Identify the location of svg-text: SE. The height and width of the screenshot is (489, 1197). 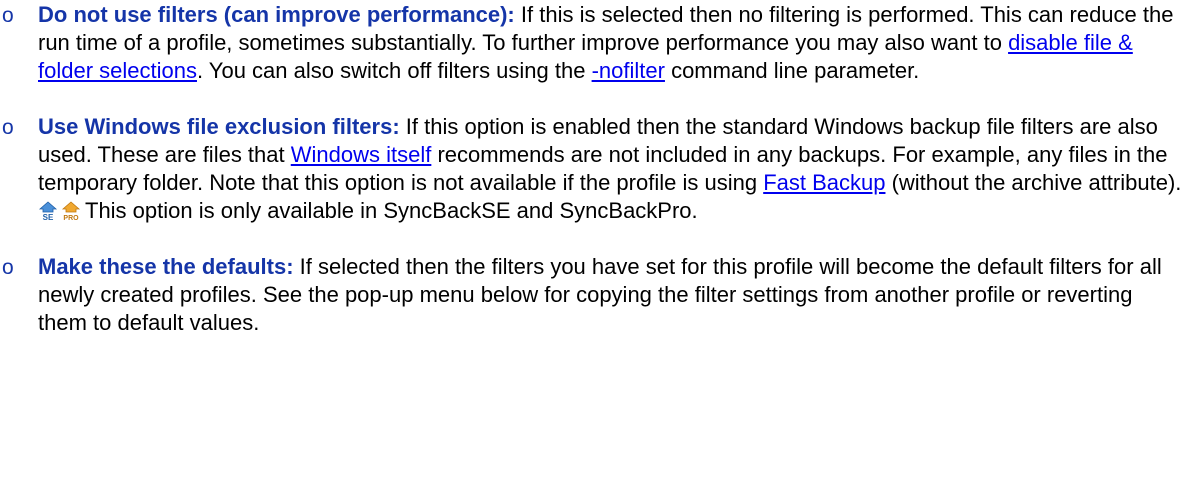
(48, 217).